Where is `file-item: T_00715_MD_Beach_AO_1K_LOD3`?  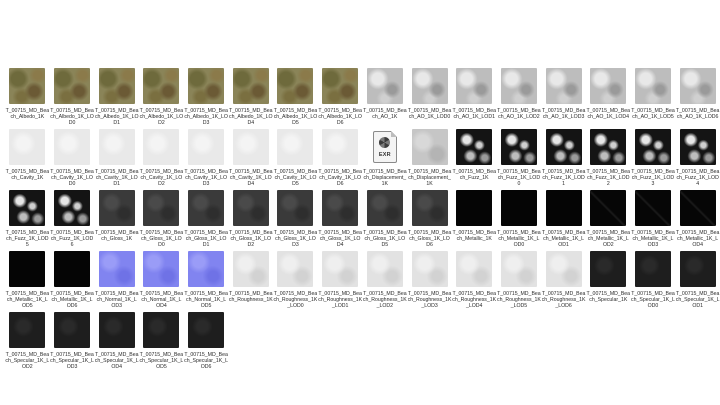 file-item: T_00715_MD_Beach_AO_1K_LOD3 is located at coordinates (563, 97).